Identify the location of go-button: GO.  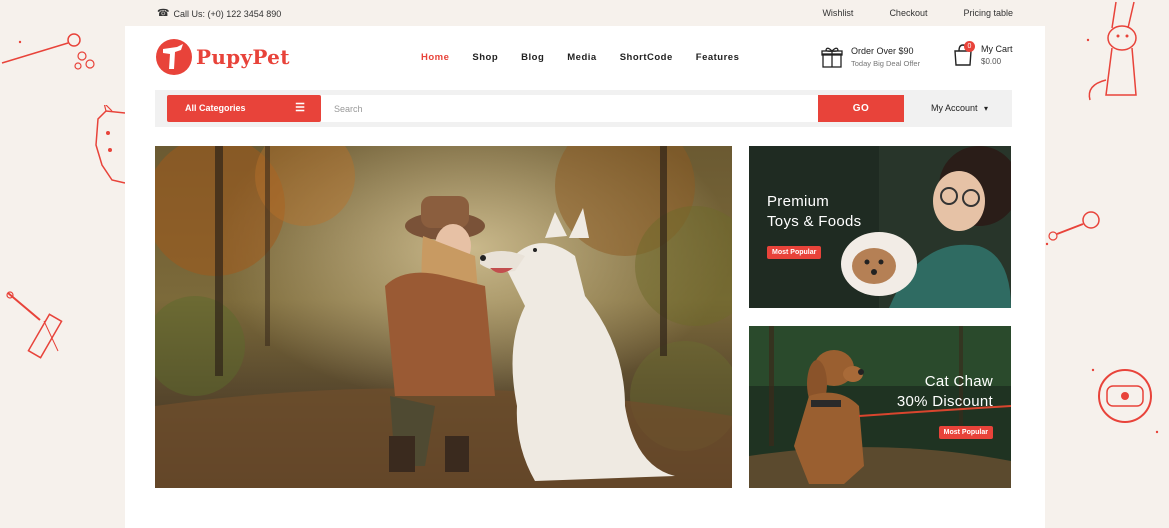
(861, 108).